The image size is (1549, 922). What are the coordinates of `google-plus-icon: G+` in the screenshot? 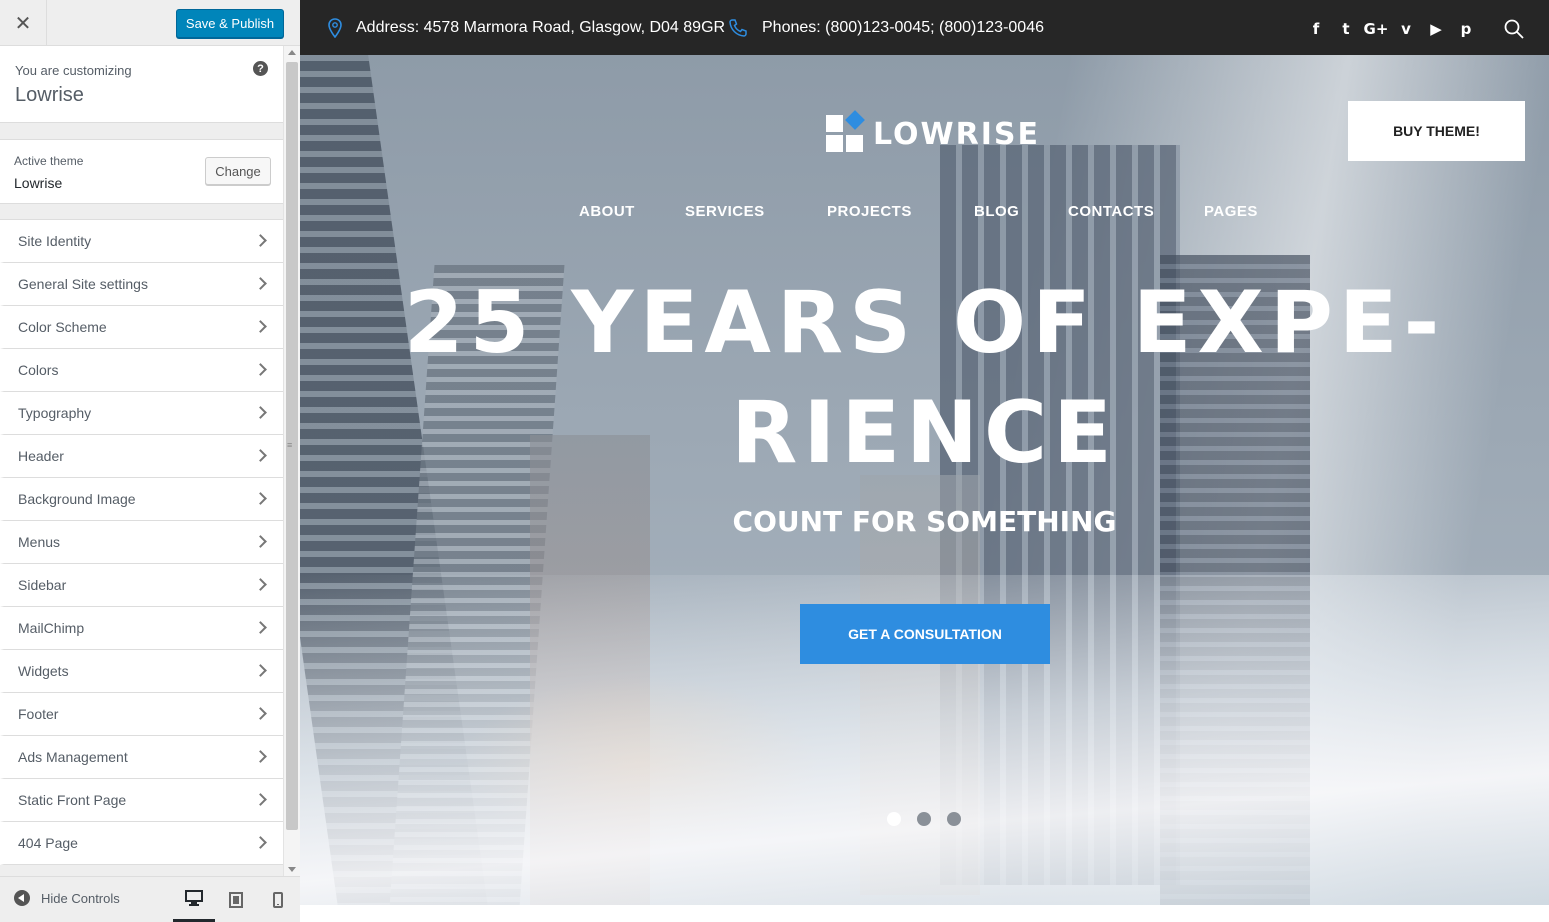 It's located at (1376, 29).